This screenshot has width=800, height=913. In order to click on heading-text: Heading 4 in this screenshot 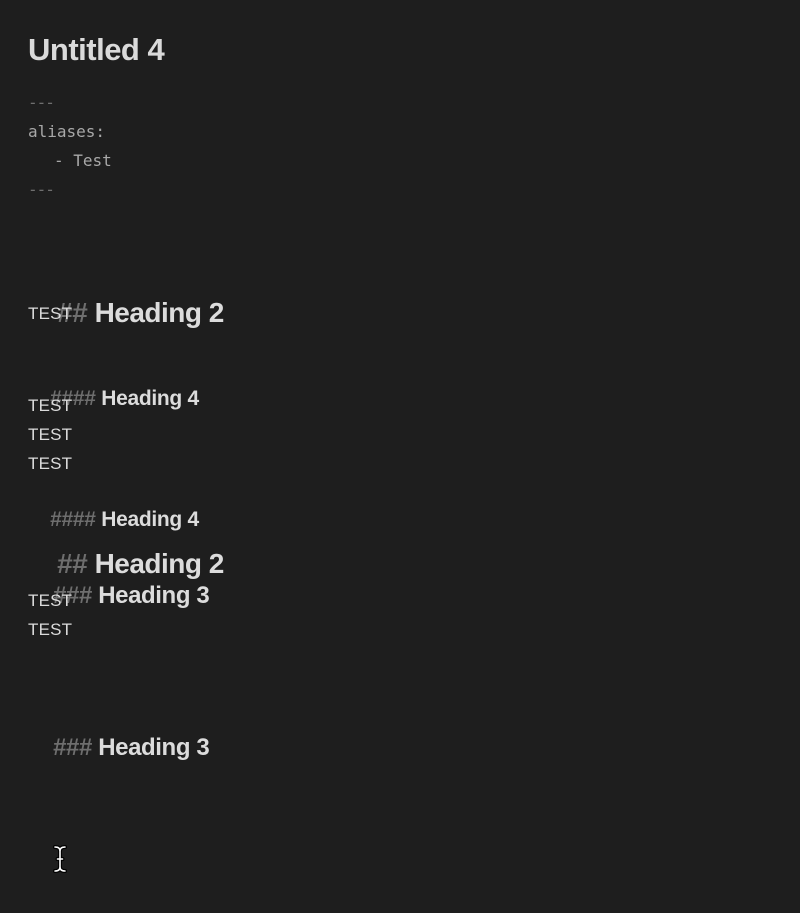, I will do `click(150, 398)`.